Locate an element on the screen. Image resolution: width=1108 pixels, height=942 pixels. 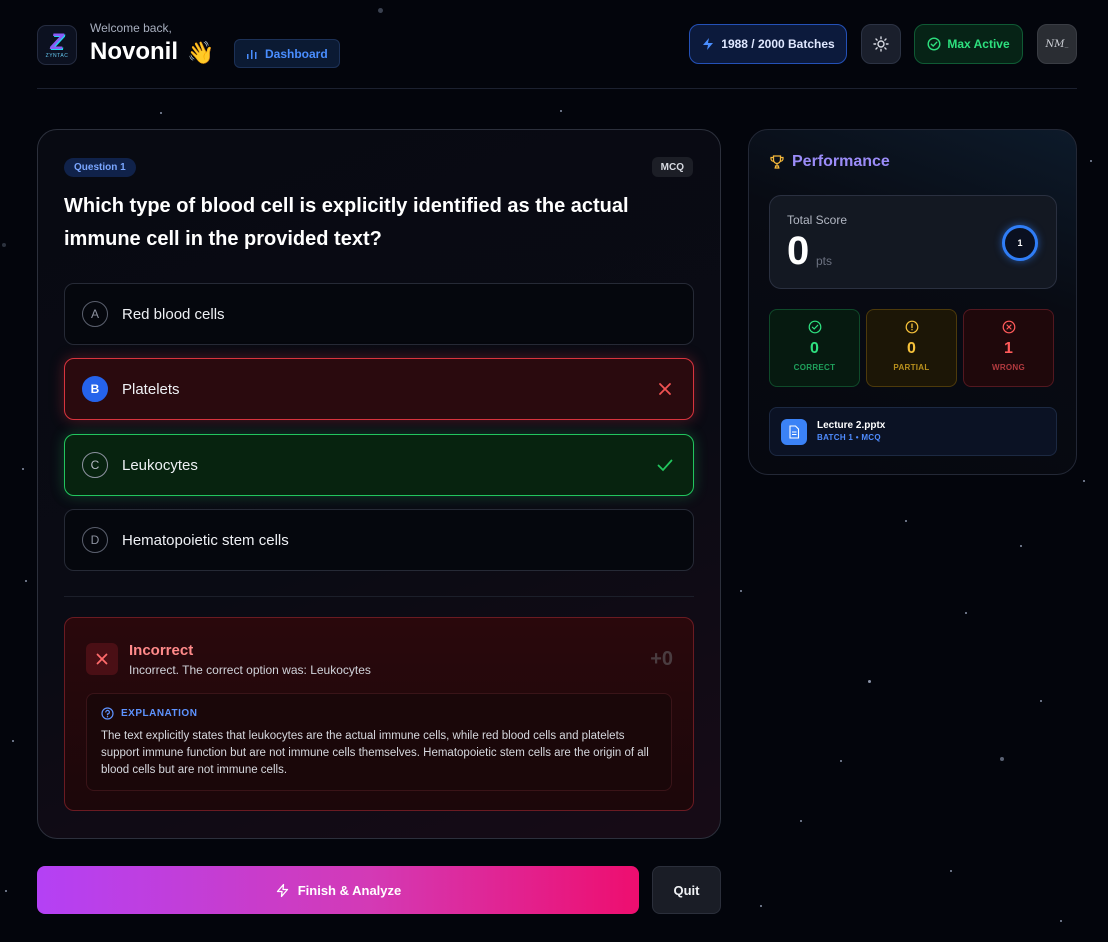
quit-button: Quit is located at coordinates (686, 890).